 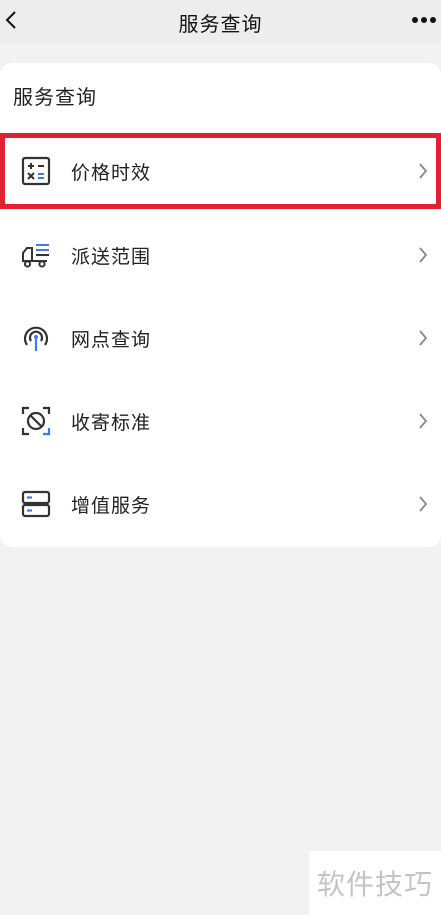 What do you see at coordinates (111, 256) in the screenshot?
I see `row-label: 派送范围` at bounding box center [111, 256].